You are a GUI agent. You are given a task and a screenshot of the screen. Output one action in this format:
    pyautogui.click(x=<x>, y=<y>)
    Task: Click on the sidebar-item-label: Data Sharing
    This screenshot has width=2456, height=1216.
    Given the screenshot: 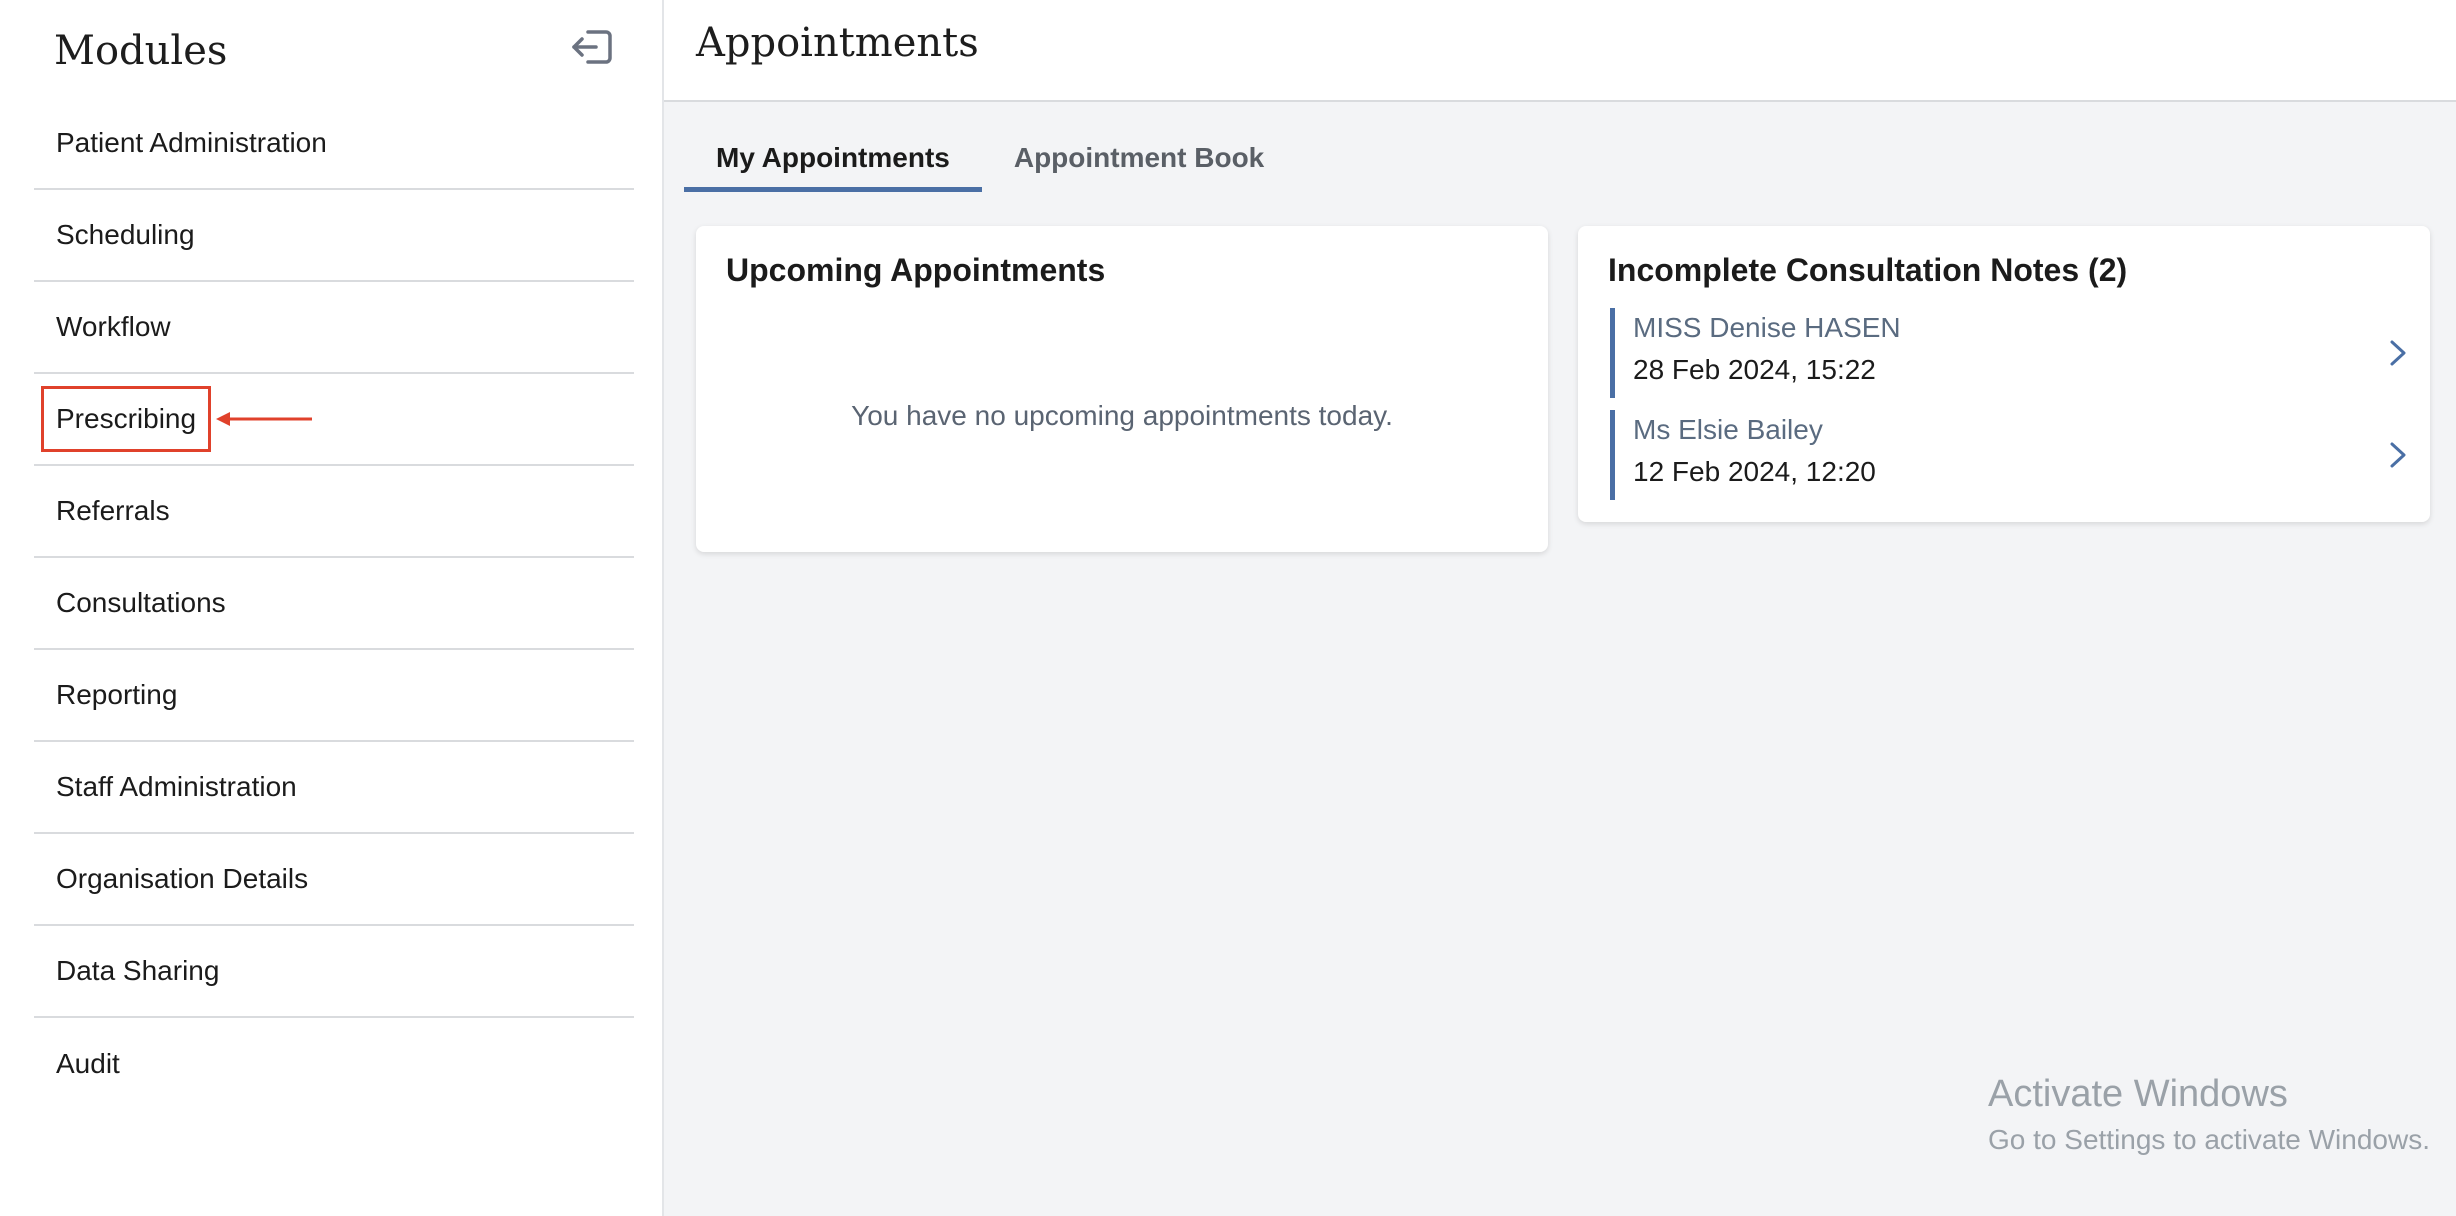 What is the action you would take?
    pyautogui.click(x=138, y=970)
    